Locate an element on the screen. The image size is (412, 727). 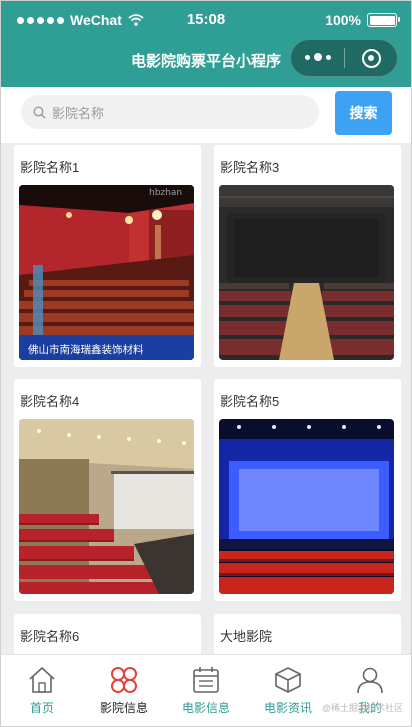
cinema-name: 影院名称4 is located at coordinates (50, 401).